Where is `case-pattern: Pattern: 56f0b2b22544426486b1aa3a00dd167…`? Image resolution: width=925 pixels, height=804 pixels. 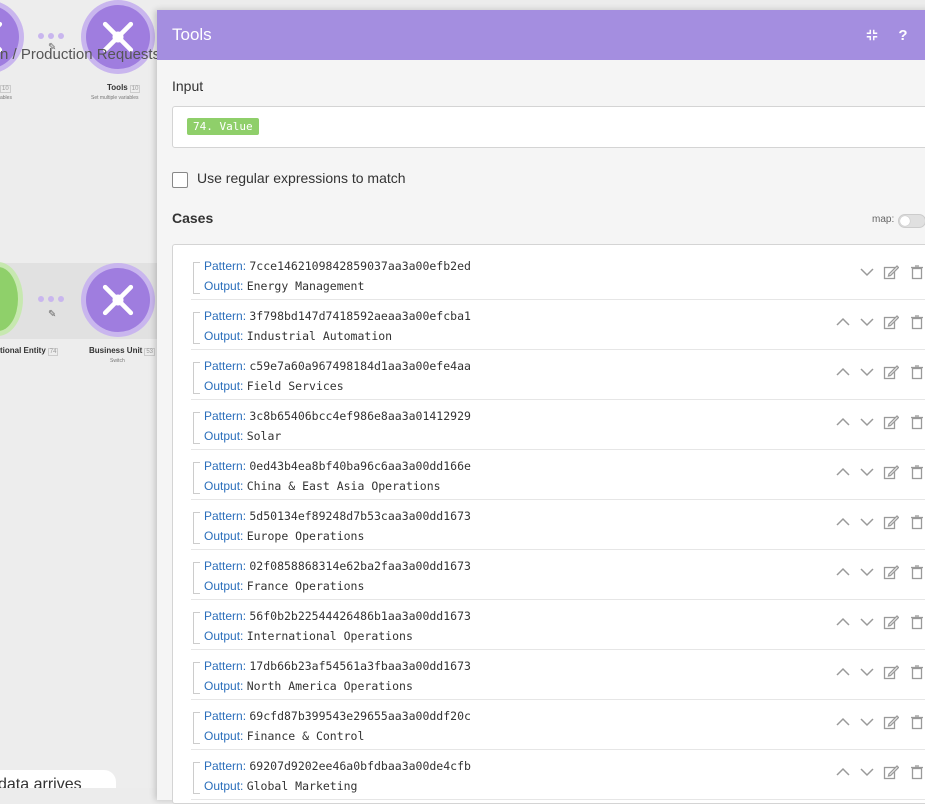
case-pattern: Pattern: 56f0b2b22544426486b1aa3a00dd167… is located at coordinates (337, 616).